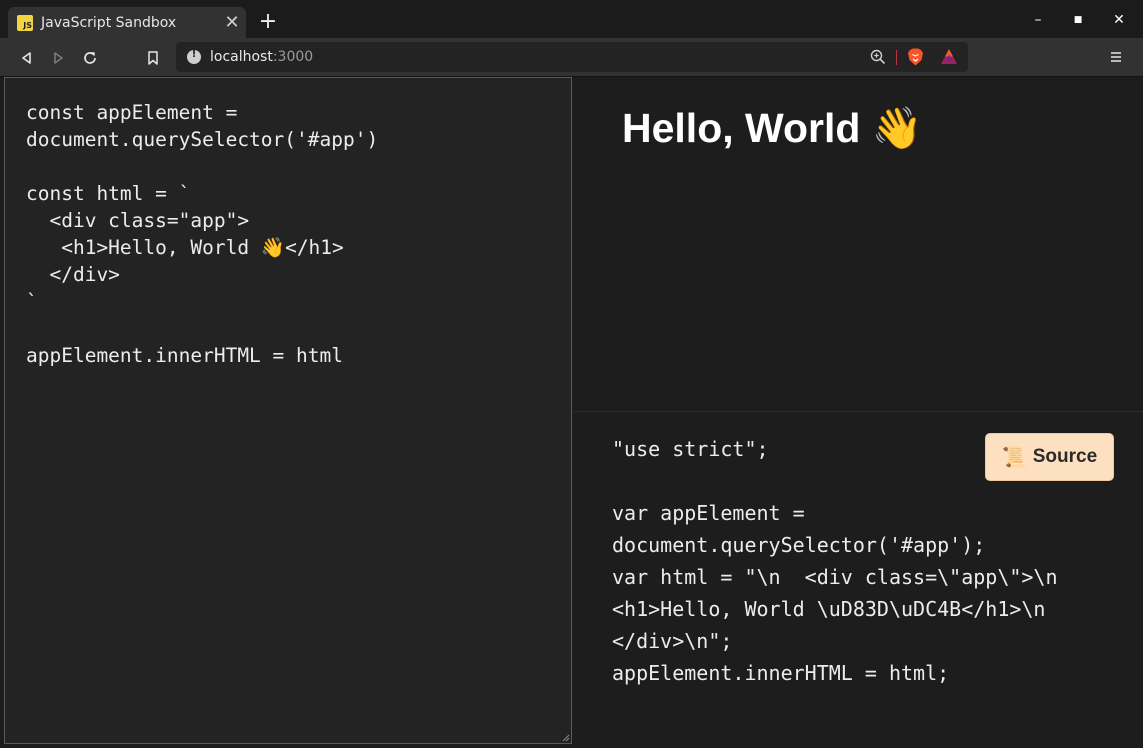  Describe the element at coordinates (293, 57) in the screenshot. I see `url-port: :3000` at that location.